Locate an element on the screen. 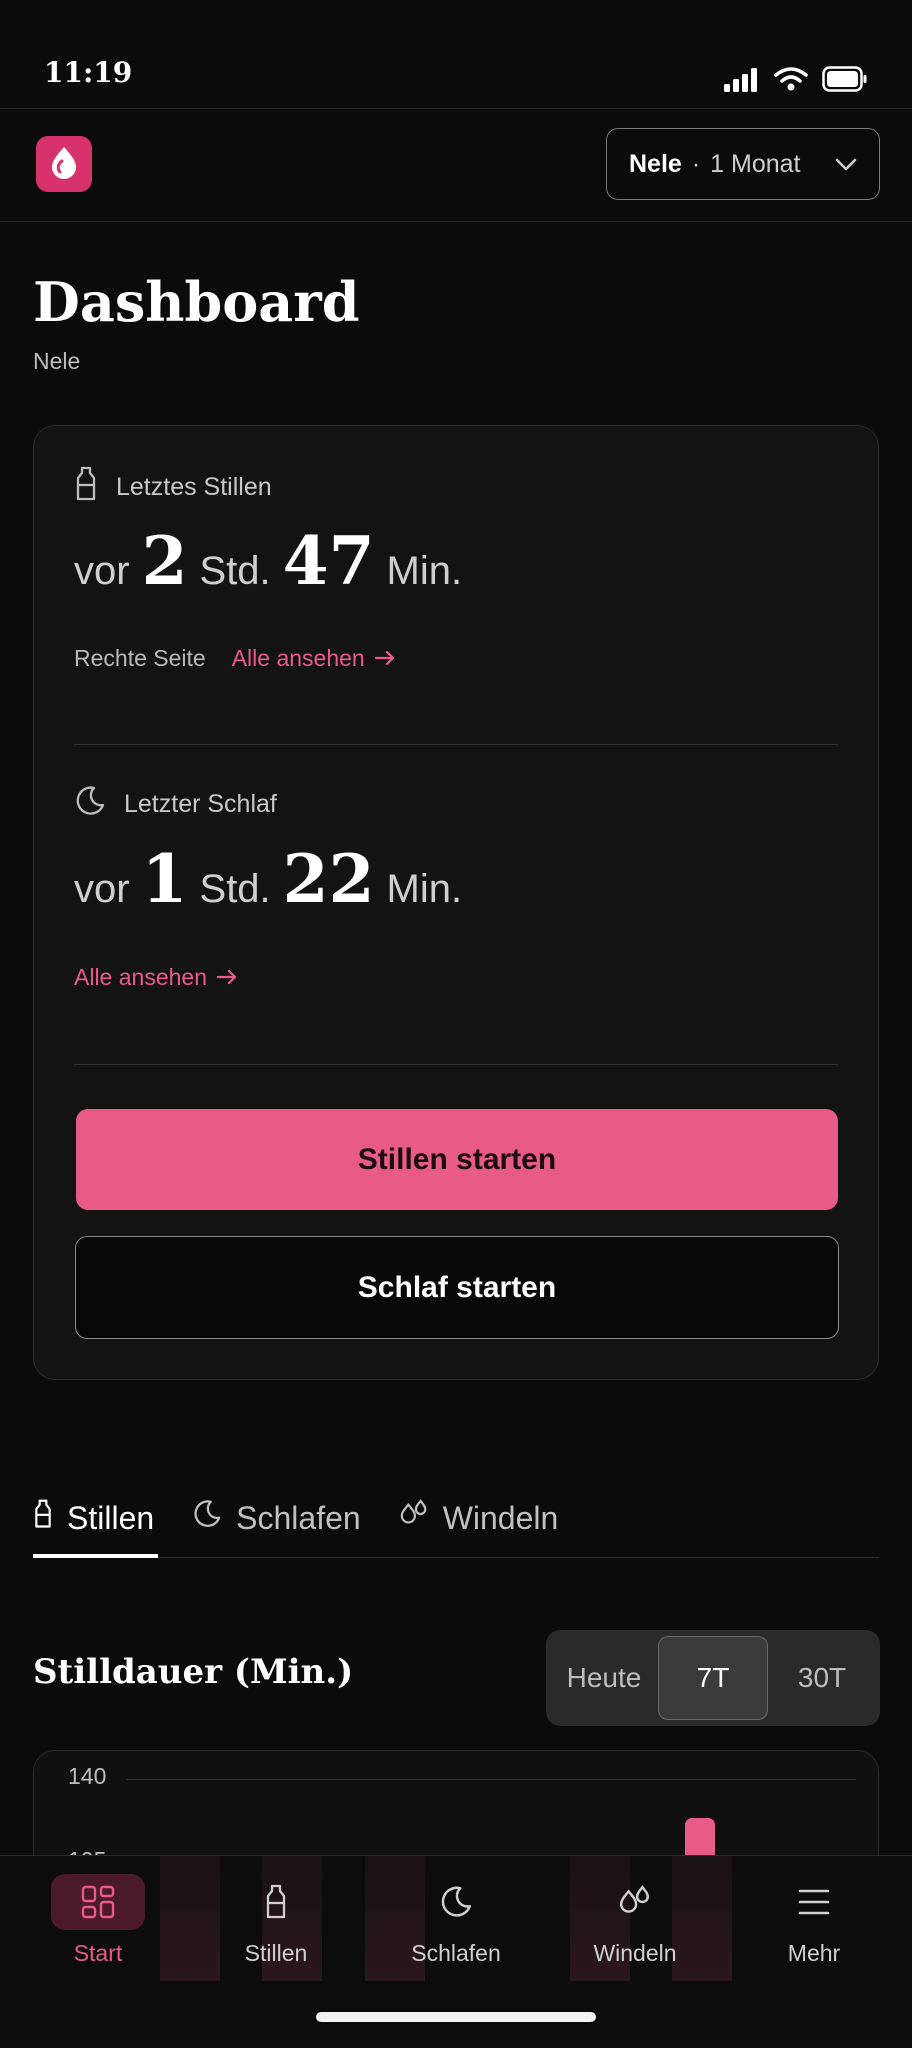 The height and width of the screenshot is (2048, 912). last-sleep-label: Letzter Schlaf is located at coordinates (175, 804).